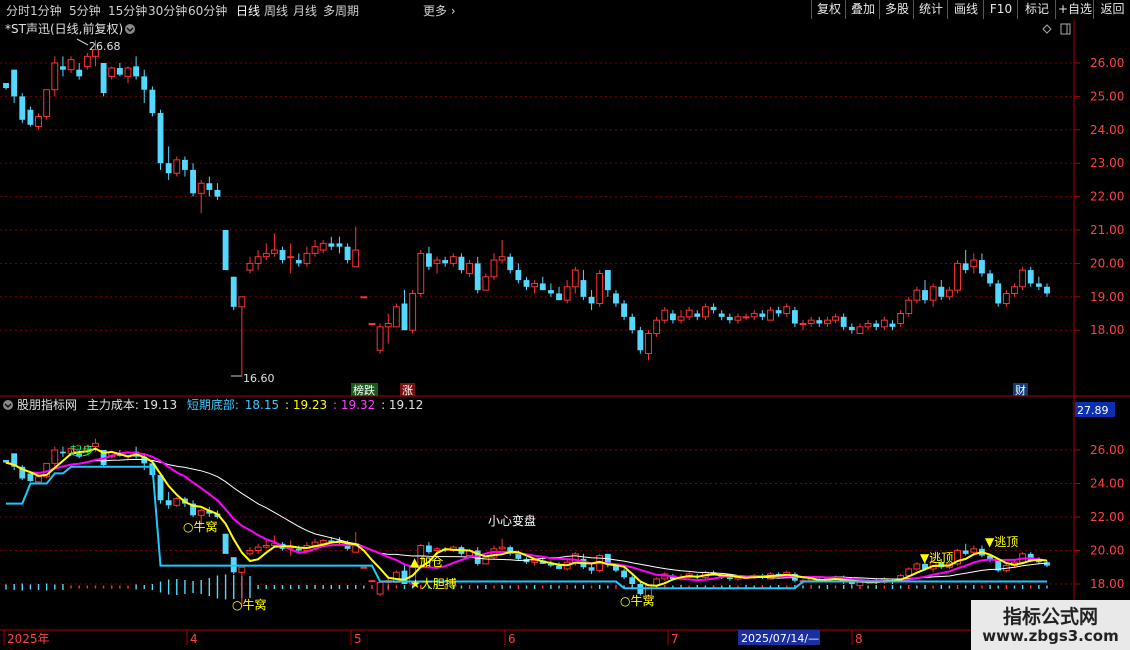  What do you see at coordinates (262, 405) in the screenshot?
I see `short-bottom-value: 18.15` at bounding box center [262, 405].